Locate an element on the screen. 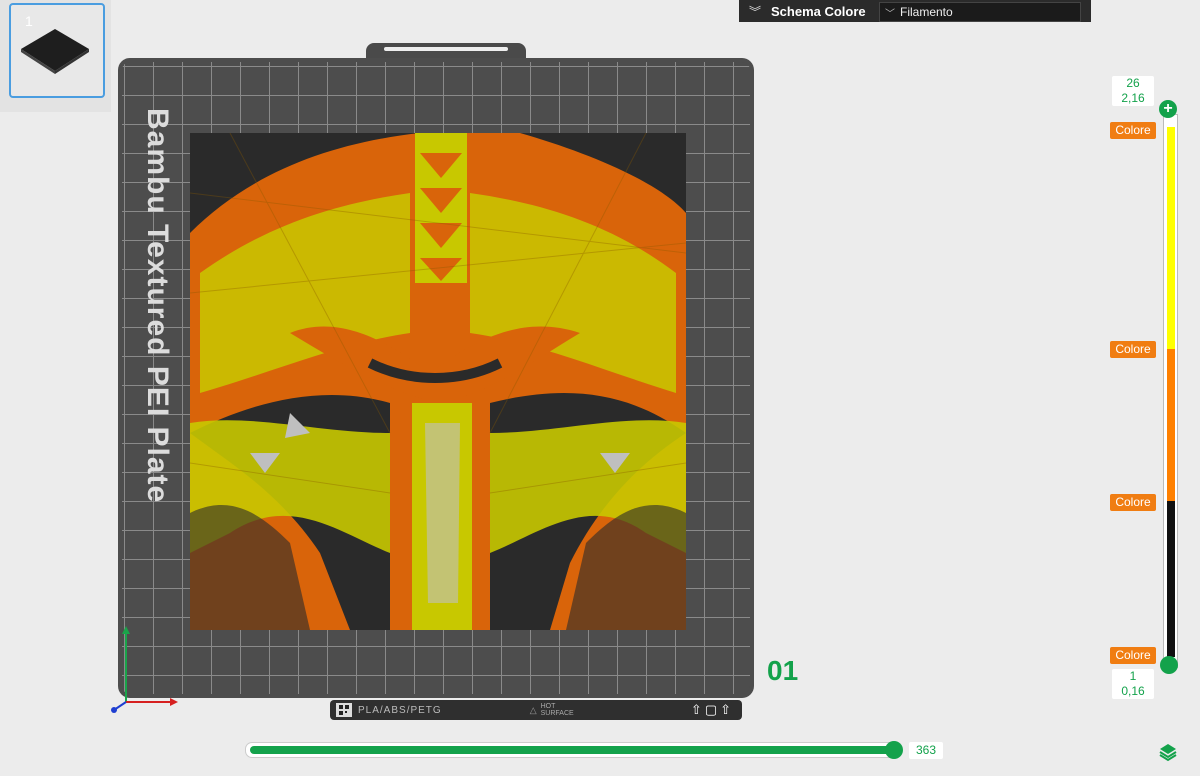 The image size is (1200, 776). bottom-layer-handle is located at coordinates (1169, 665).